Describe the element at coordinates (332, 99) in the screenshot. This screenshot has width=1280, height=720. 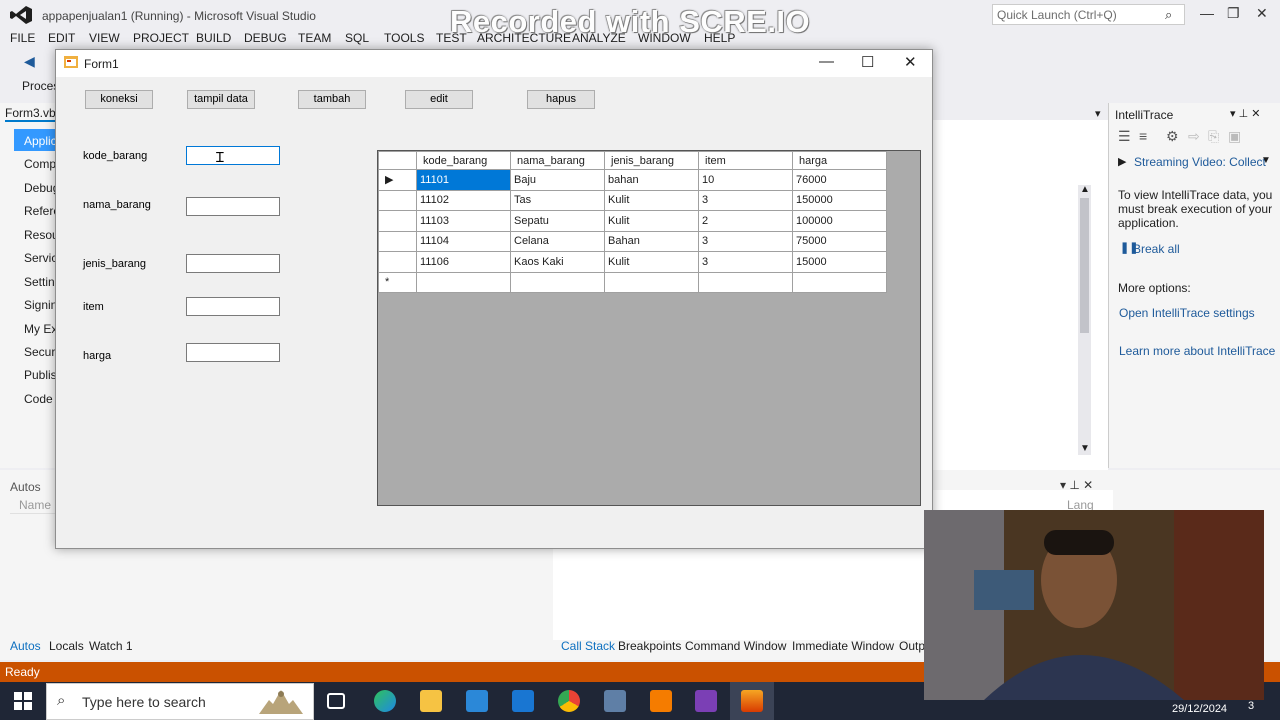
I see `tambah-button: tambah` at that location.